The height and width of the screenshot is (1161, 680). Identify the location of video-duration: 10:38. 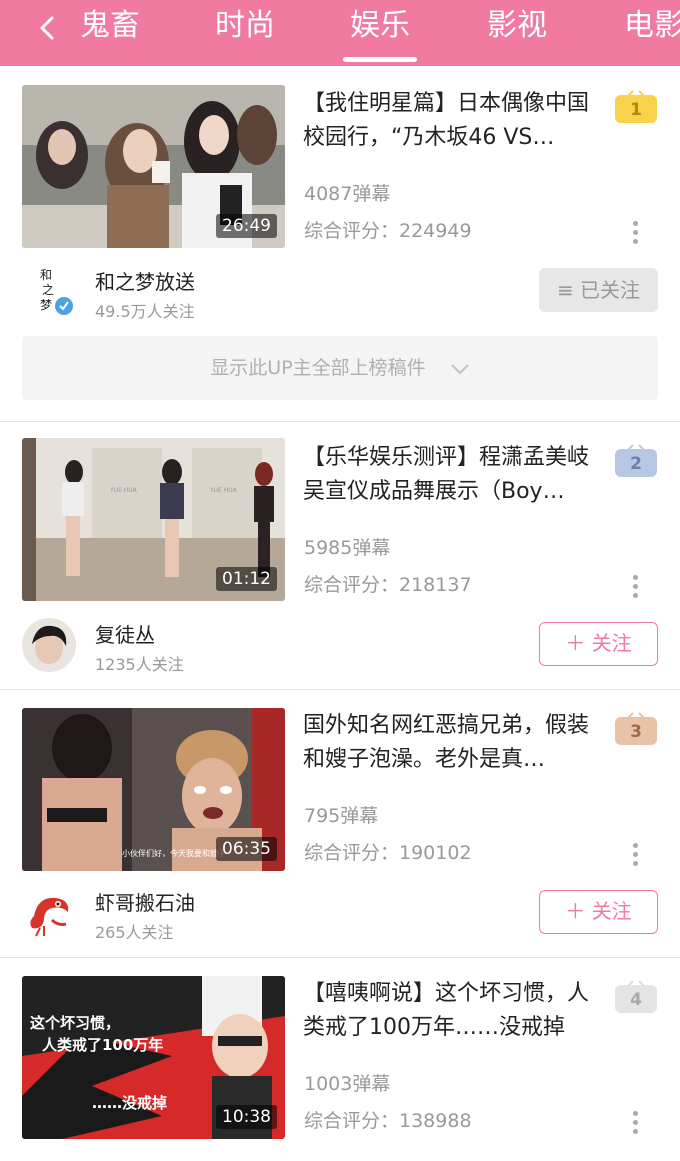
(246, 1117).